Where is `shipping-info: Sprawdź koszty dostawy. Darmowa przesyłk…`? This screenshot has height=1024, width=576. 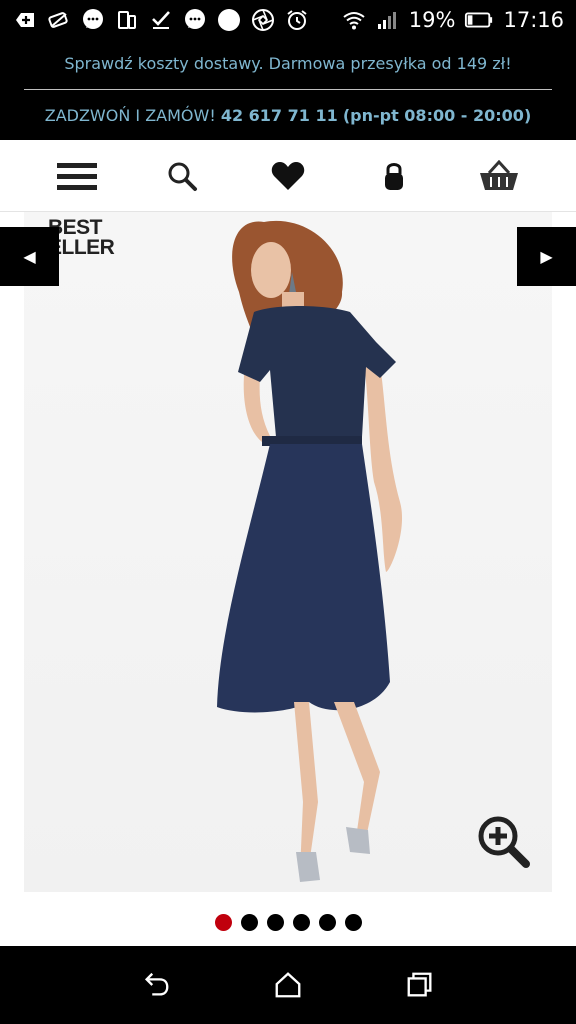
shipping-info: Sprawdź koszty dostawy. Darmowa przesyłk… is located at coordinates (288, 63).